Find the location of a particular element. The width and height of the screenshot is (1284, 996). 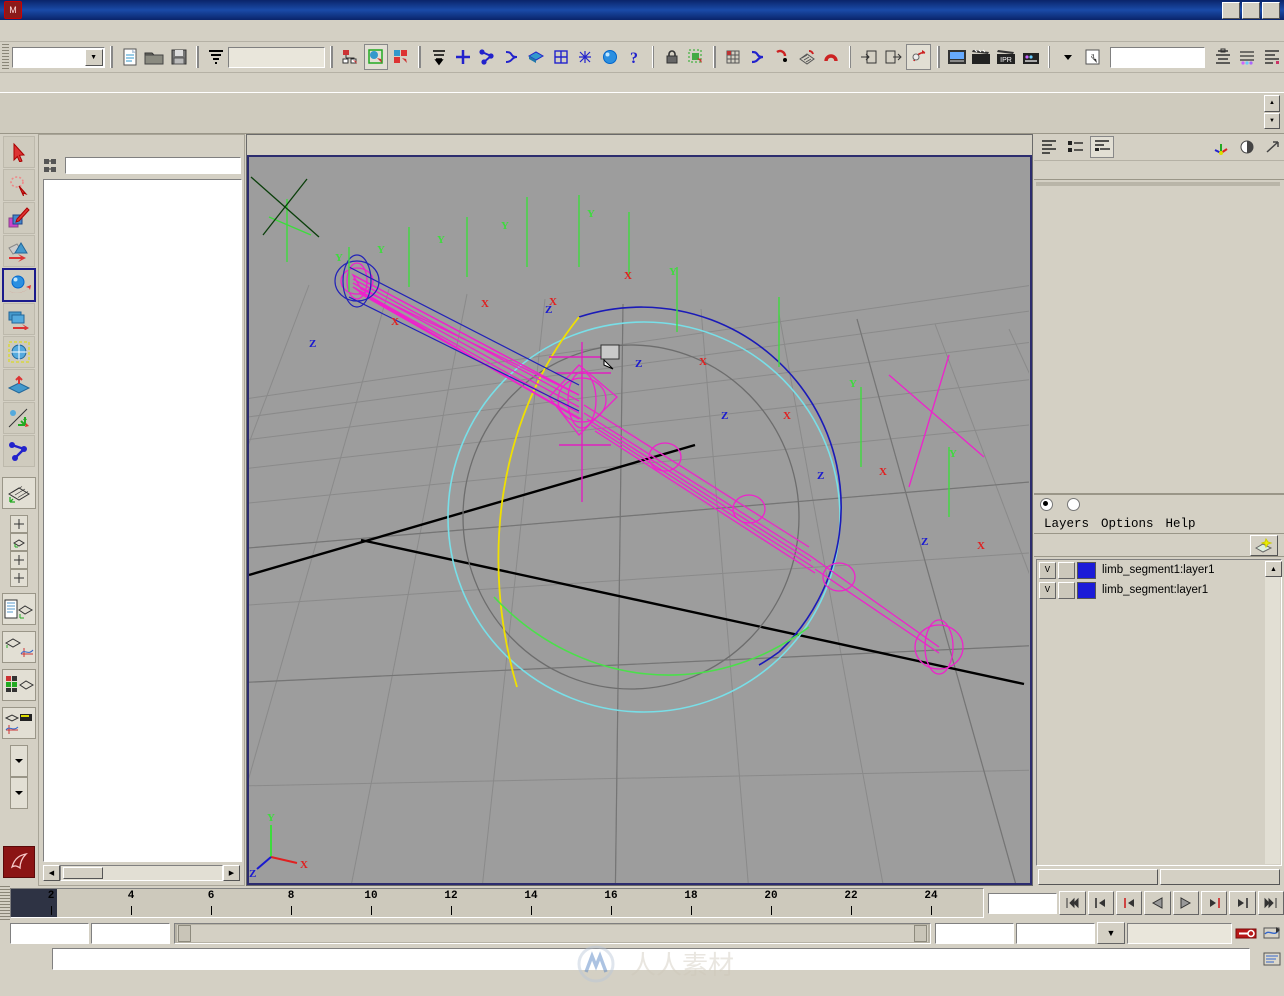

universal-manipulator-icon is located at coordinates (19, 352).